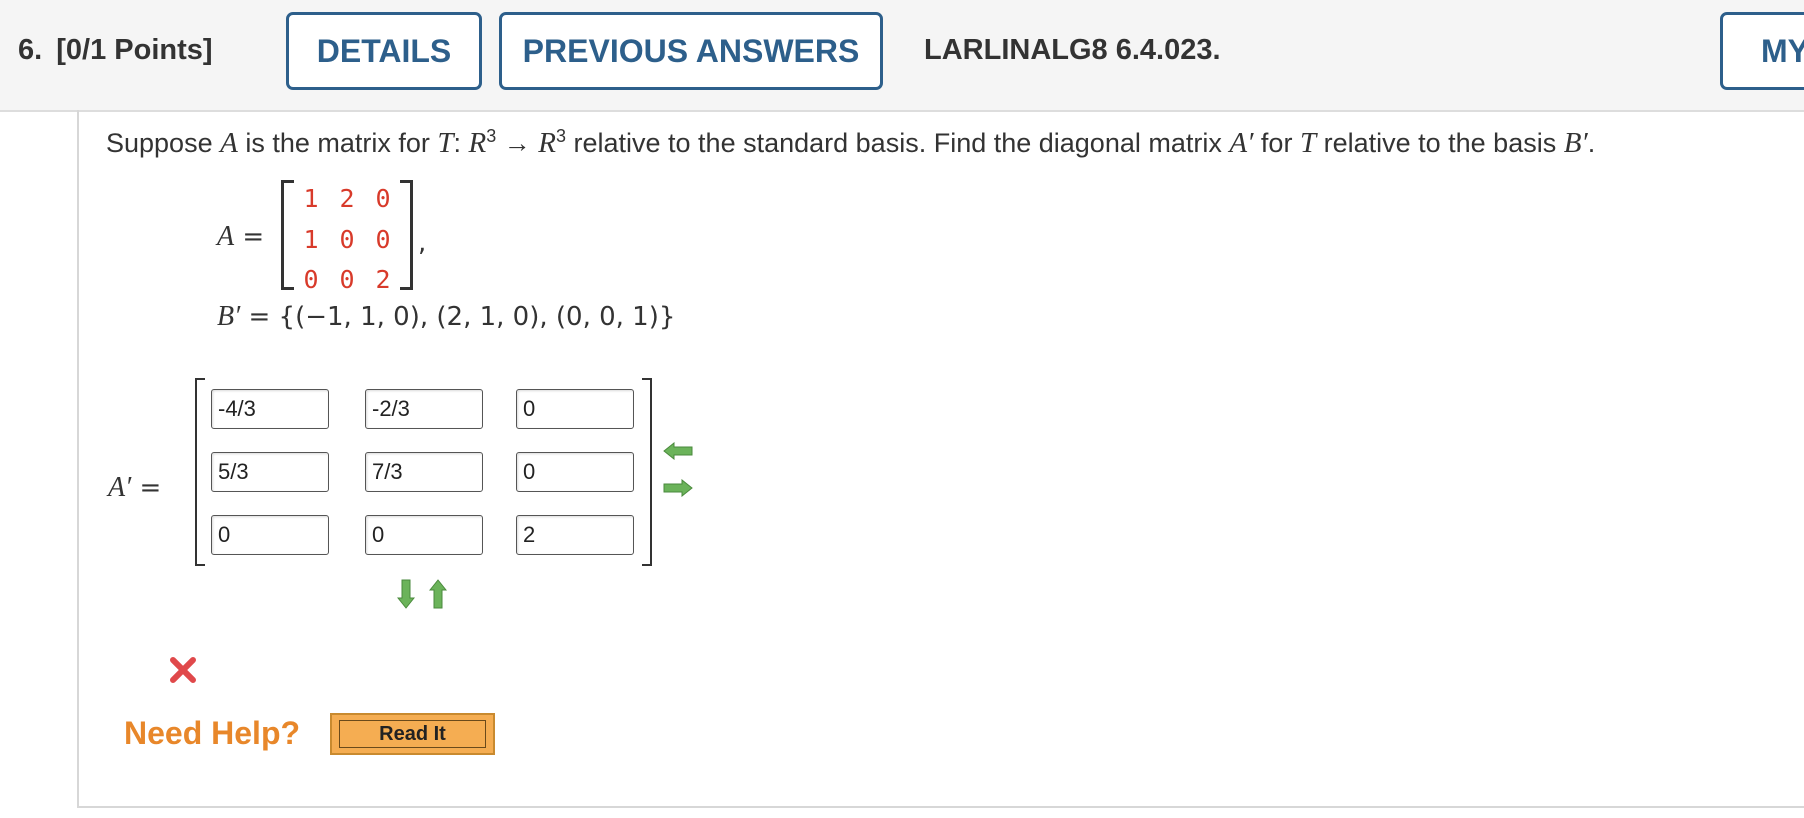  Describe the element at coordinates (229, 316) in the screenshot. I see `basis-symbol: B′` at that location.